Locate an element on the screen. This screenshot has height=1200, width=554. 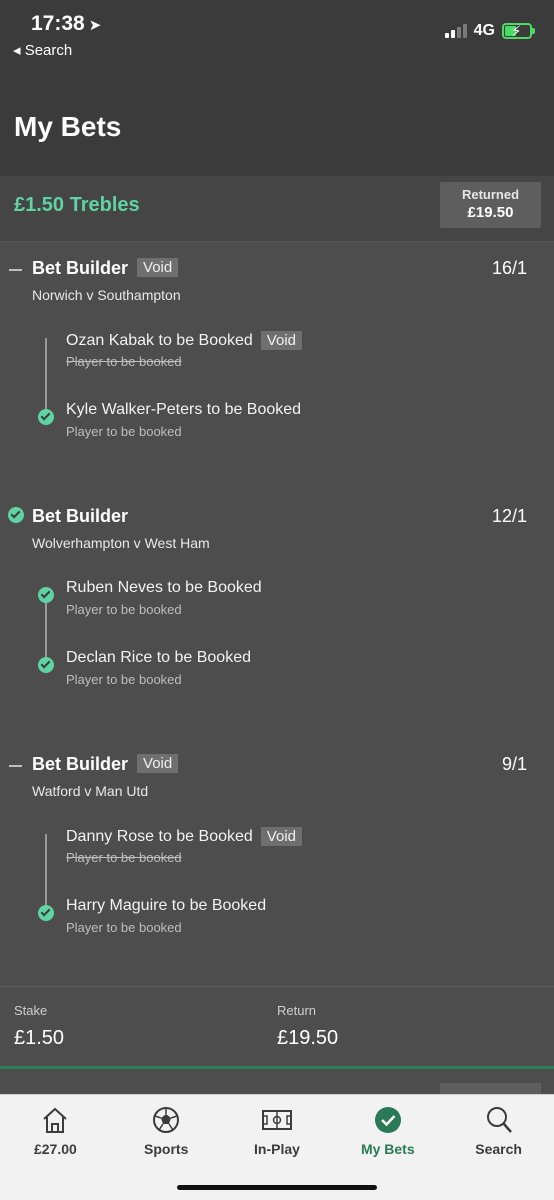
bet-type: £1.50 Trebles is located at coordinates (77, 205).